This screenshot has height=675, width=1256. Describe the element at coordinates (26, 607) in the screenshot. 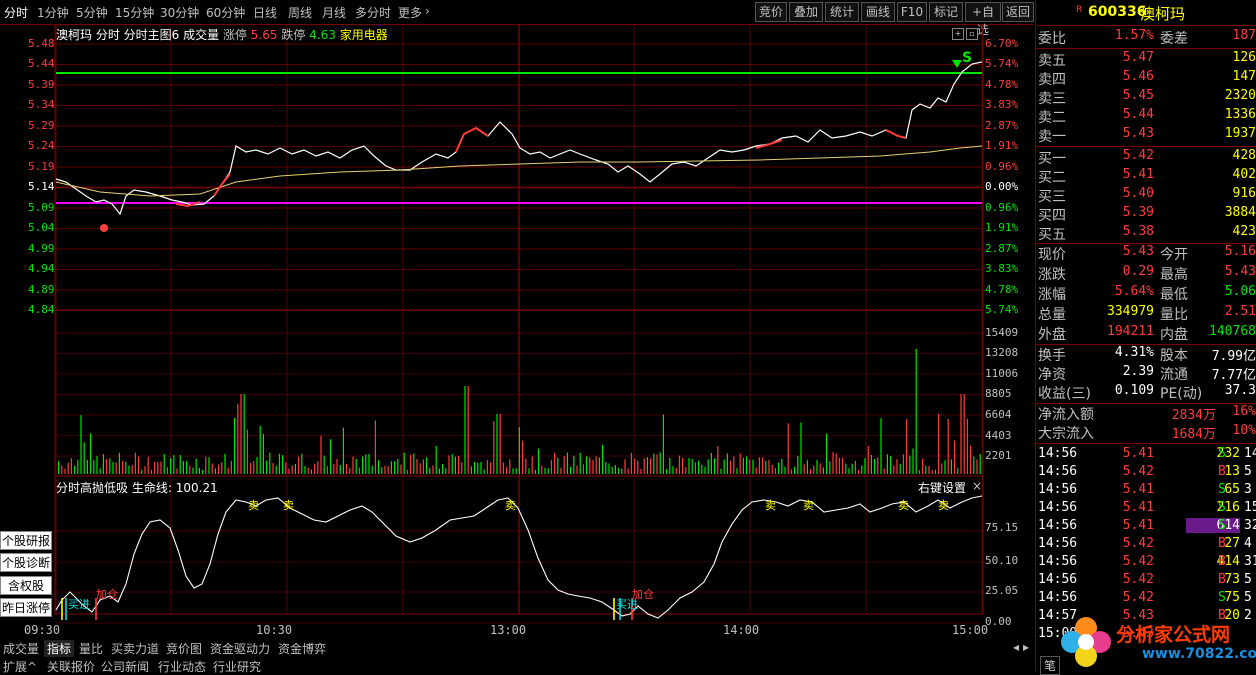

I see `yesterday-limit-up-button: 昨日涨停` at that location.